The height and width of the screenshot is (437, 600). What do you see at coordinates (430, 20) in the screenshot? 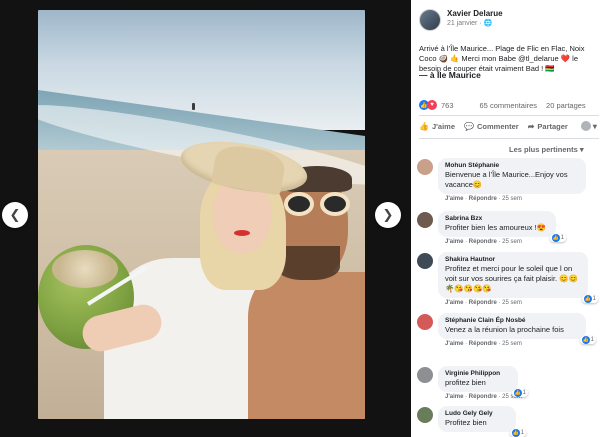
I see `author-avatar` at bounding box center [430, 20].